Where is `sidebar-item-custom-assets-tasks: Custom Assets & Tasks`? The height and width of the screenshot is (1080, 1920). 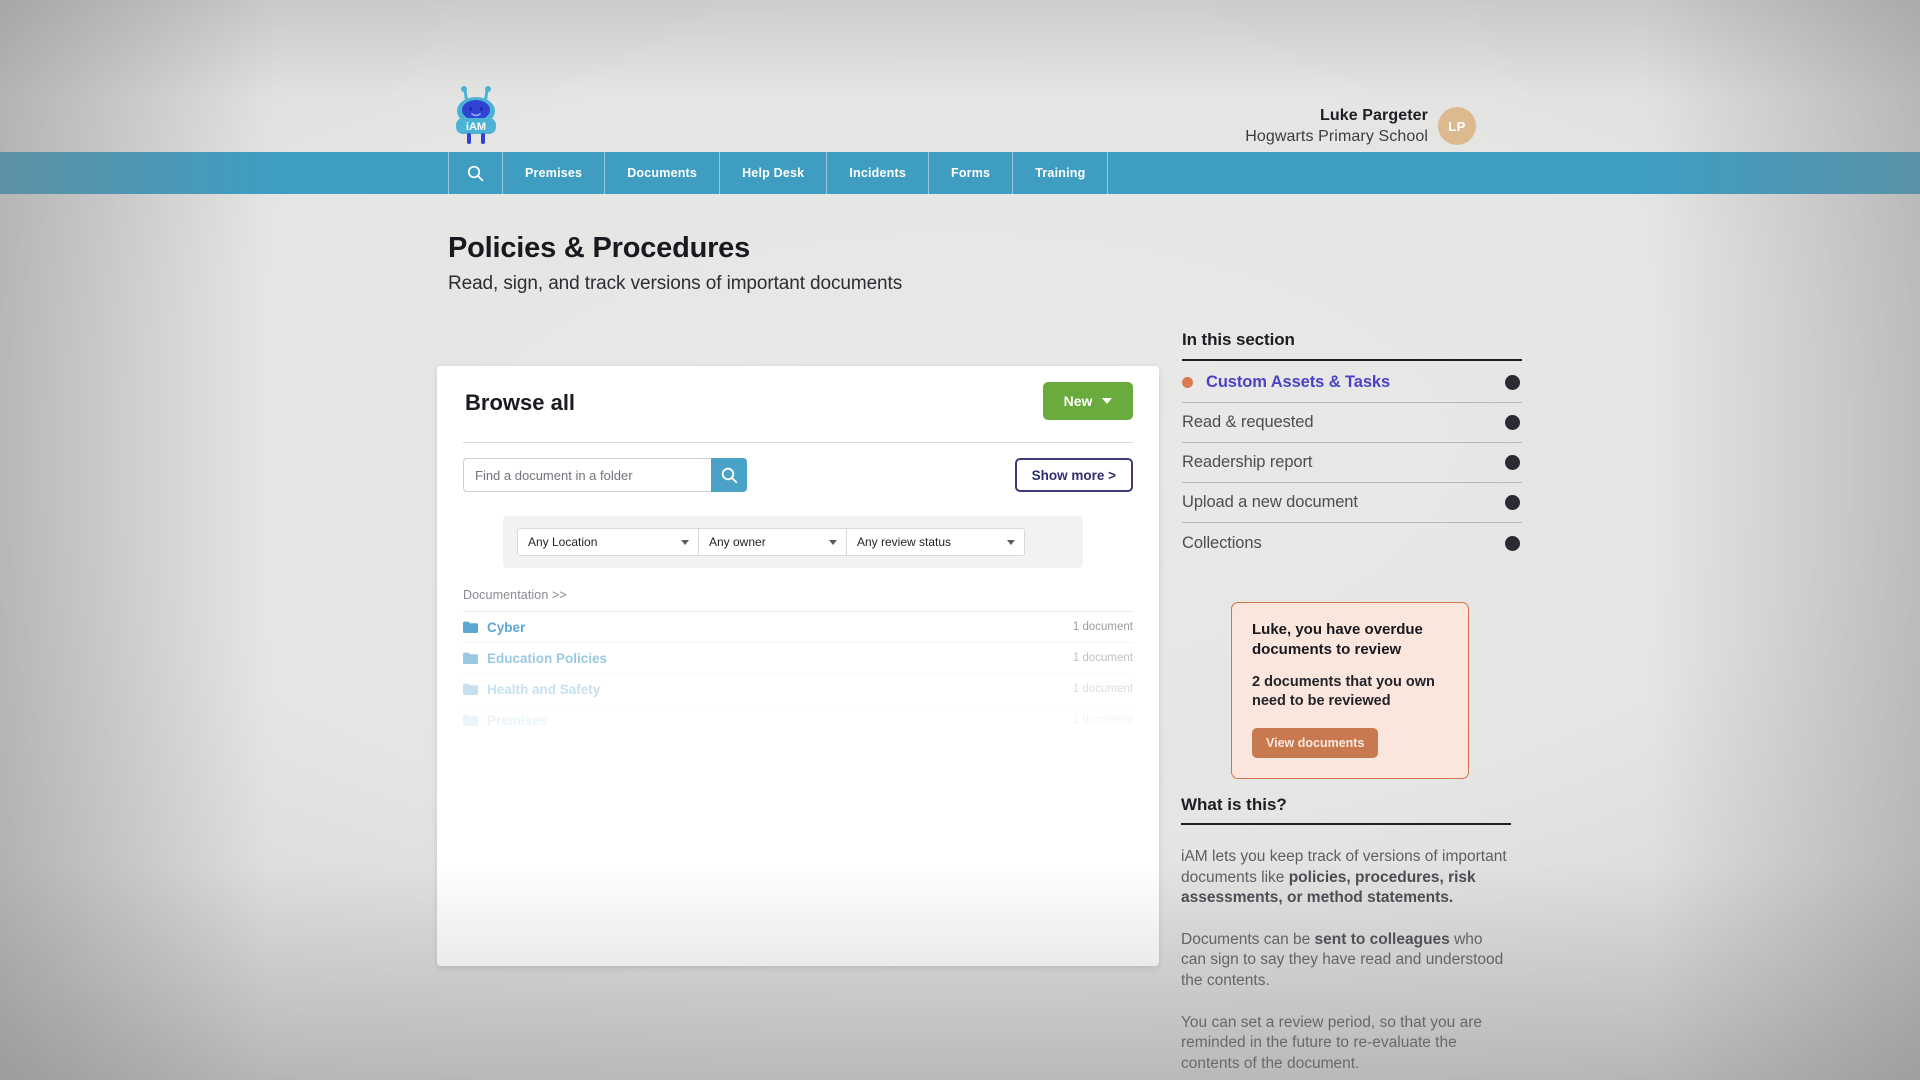 sidebar-item-custom-assets-tasks: Custom Assets & Tasks is located at coordinates (1352, 383).